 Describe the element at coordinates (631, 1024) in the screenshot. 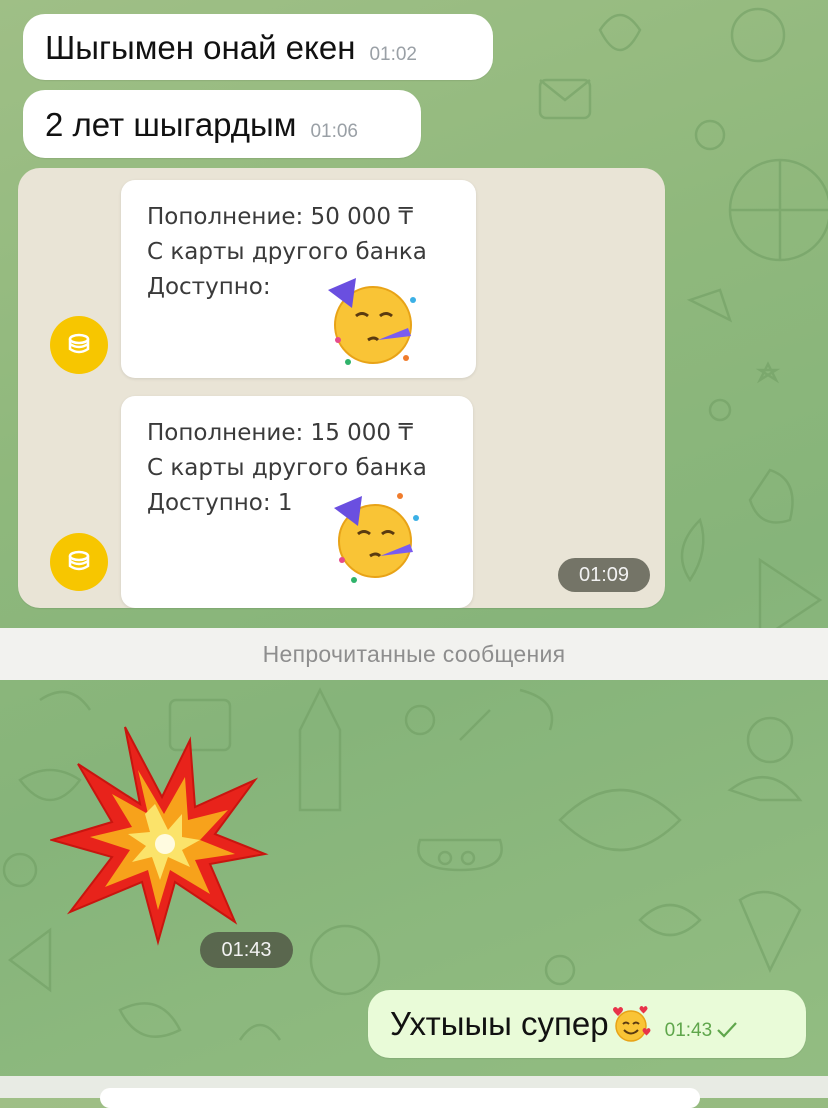

I see `smiling-face-with-hearts-emoji` at that location.